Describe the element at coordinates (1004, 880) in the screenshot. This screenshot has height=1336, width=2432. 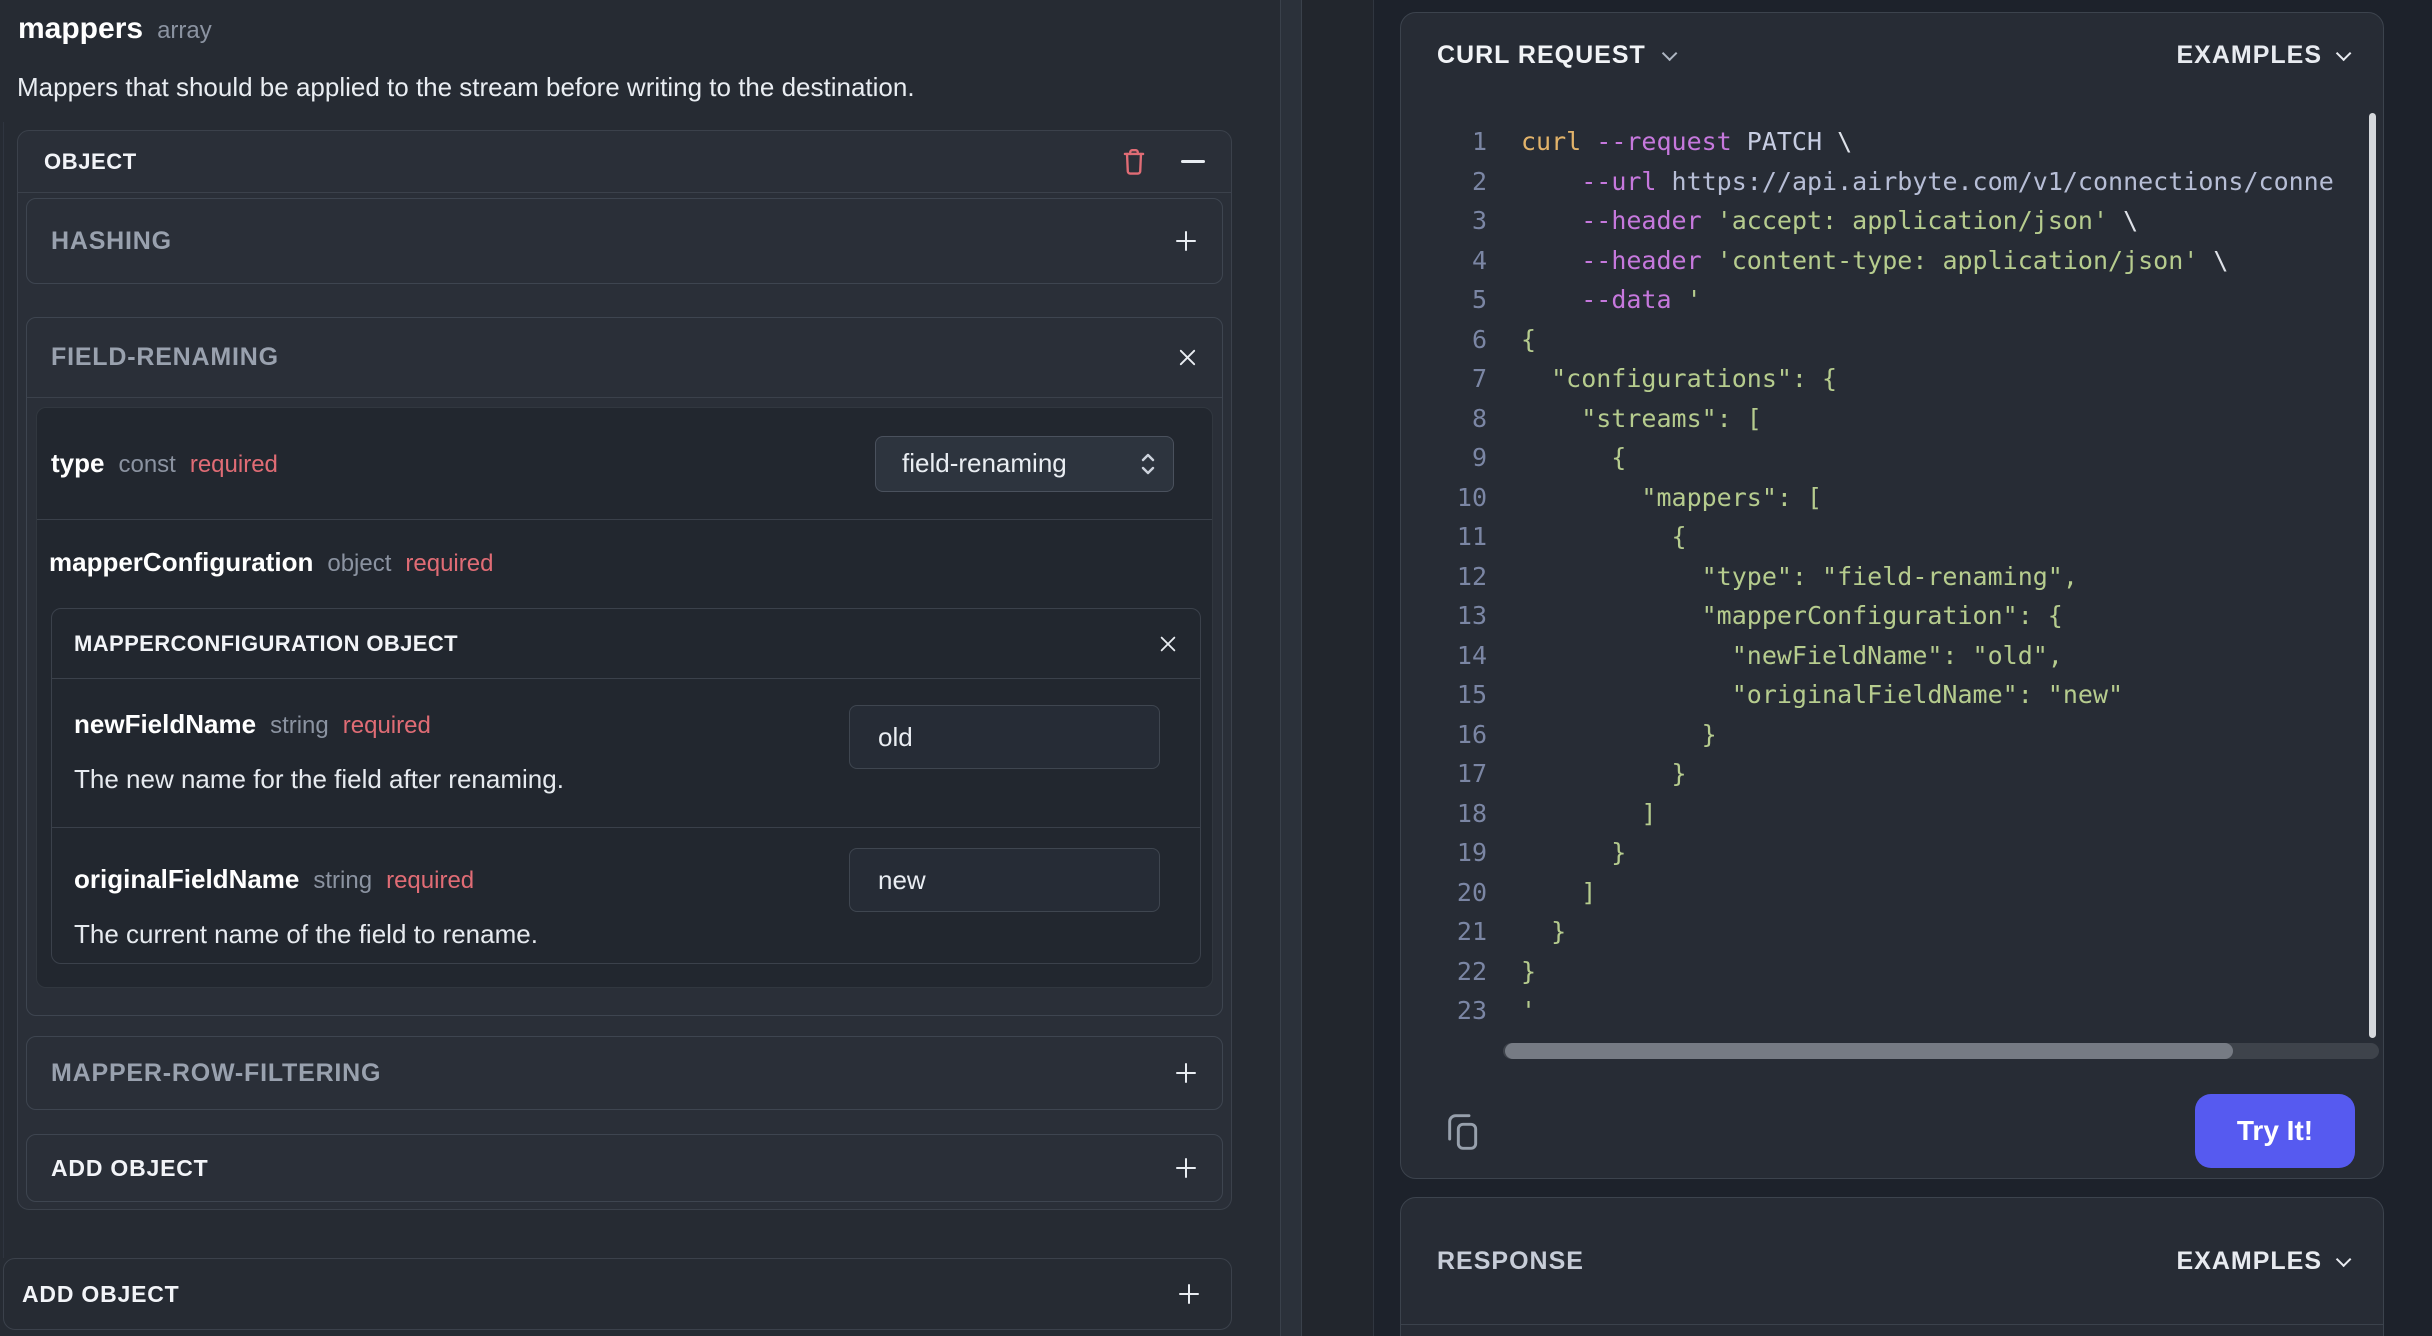
I see `original-field-name-input: new` at that location.